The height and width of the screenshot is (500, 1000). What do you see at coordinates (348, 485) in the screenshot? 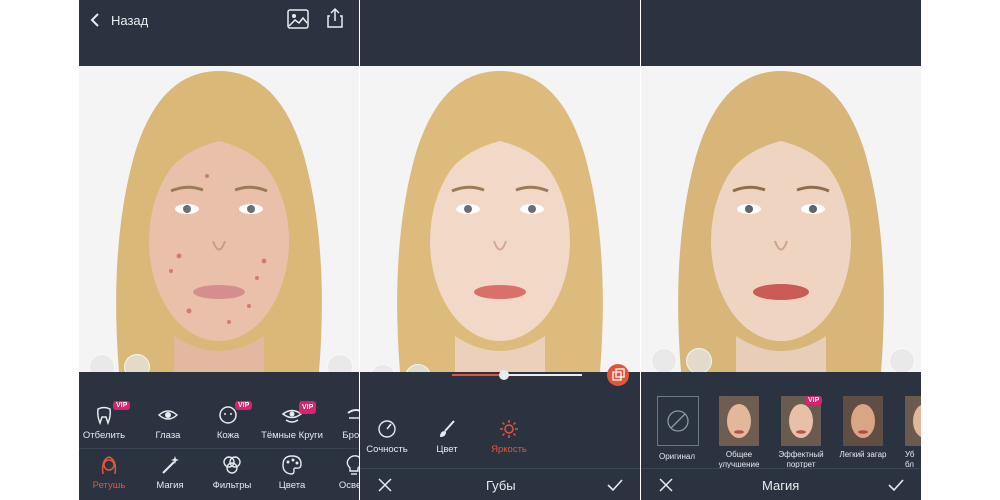
I see `category-label: Освещ` at bounding box center [348, 485].